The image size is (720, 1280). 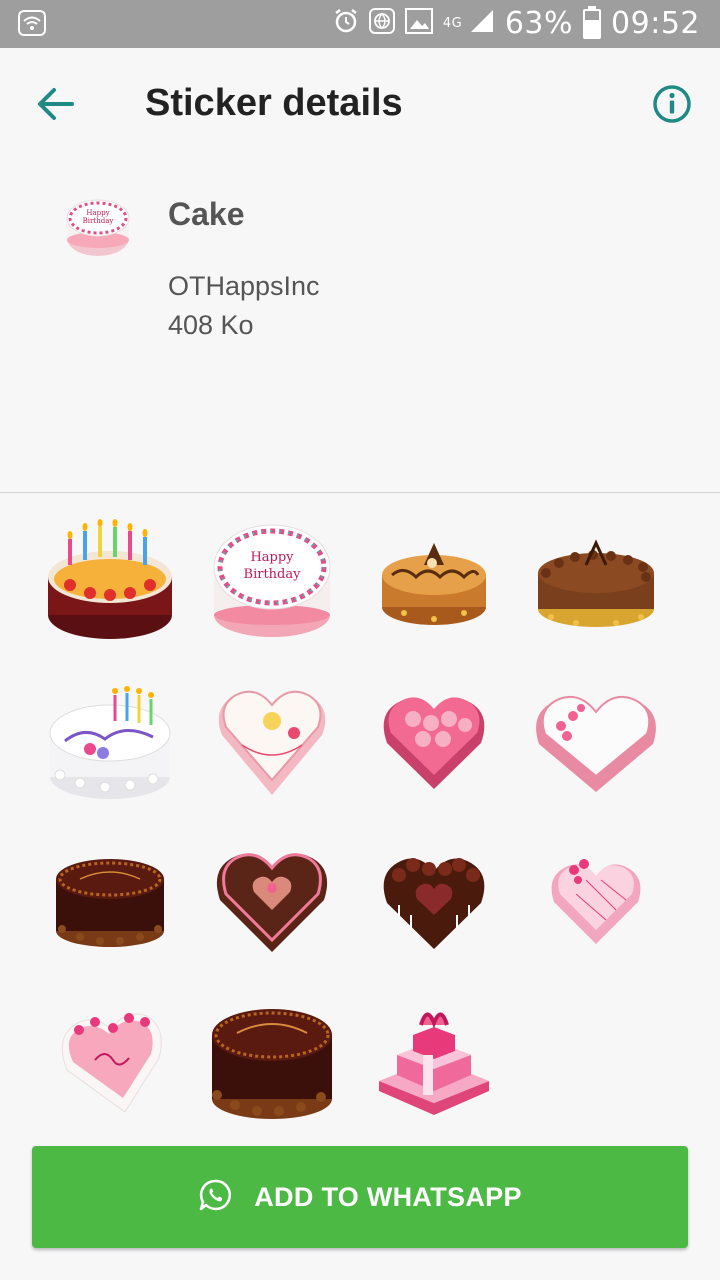 What do you see at coordinates (110, 580) in the screenshot?
I see `candle-cake-sticker` at bounding box center [110, 580].